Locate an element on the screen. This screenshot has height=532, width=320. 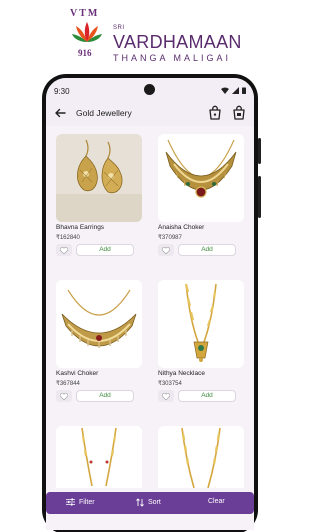
product-name: Anaisha Choker is located at coordinates (181, 227).